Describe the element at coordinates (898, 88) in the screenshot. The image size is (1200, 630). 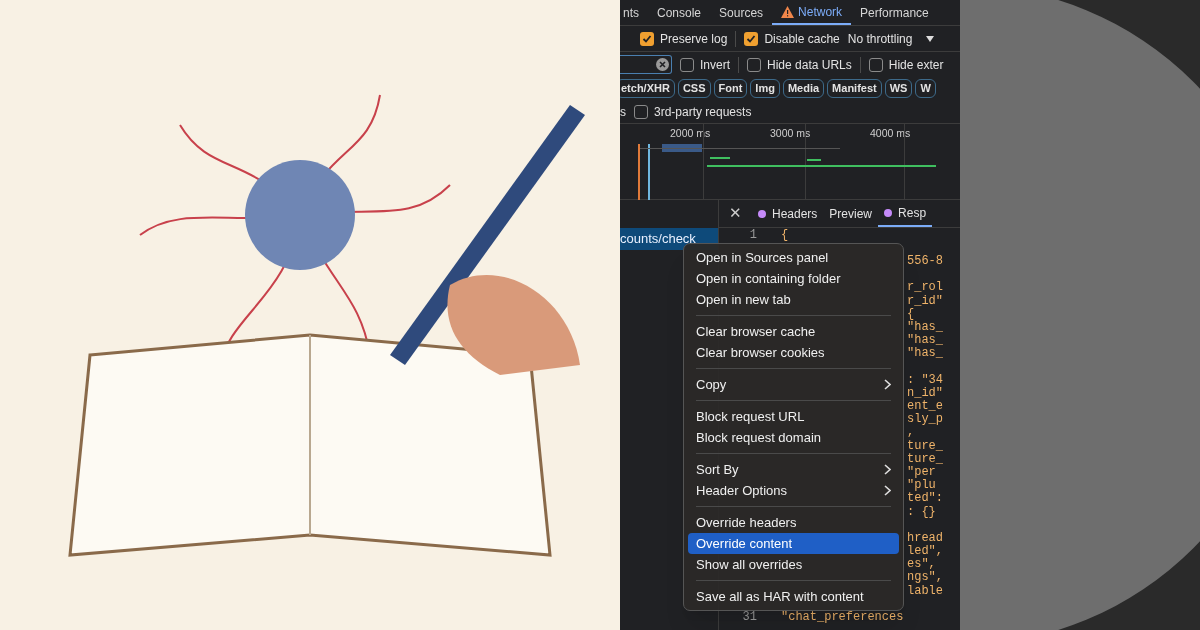
I see `type-filter-chip: WS` at that location.